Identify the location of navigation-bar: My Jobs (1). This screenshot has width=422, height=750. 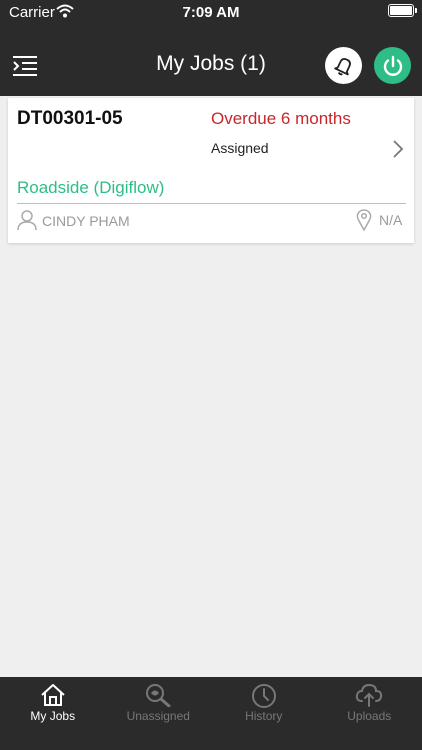
(211, 66).